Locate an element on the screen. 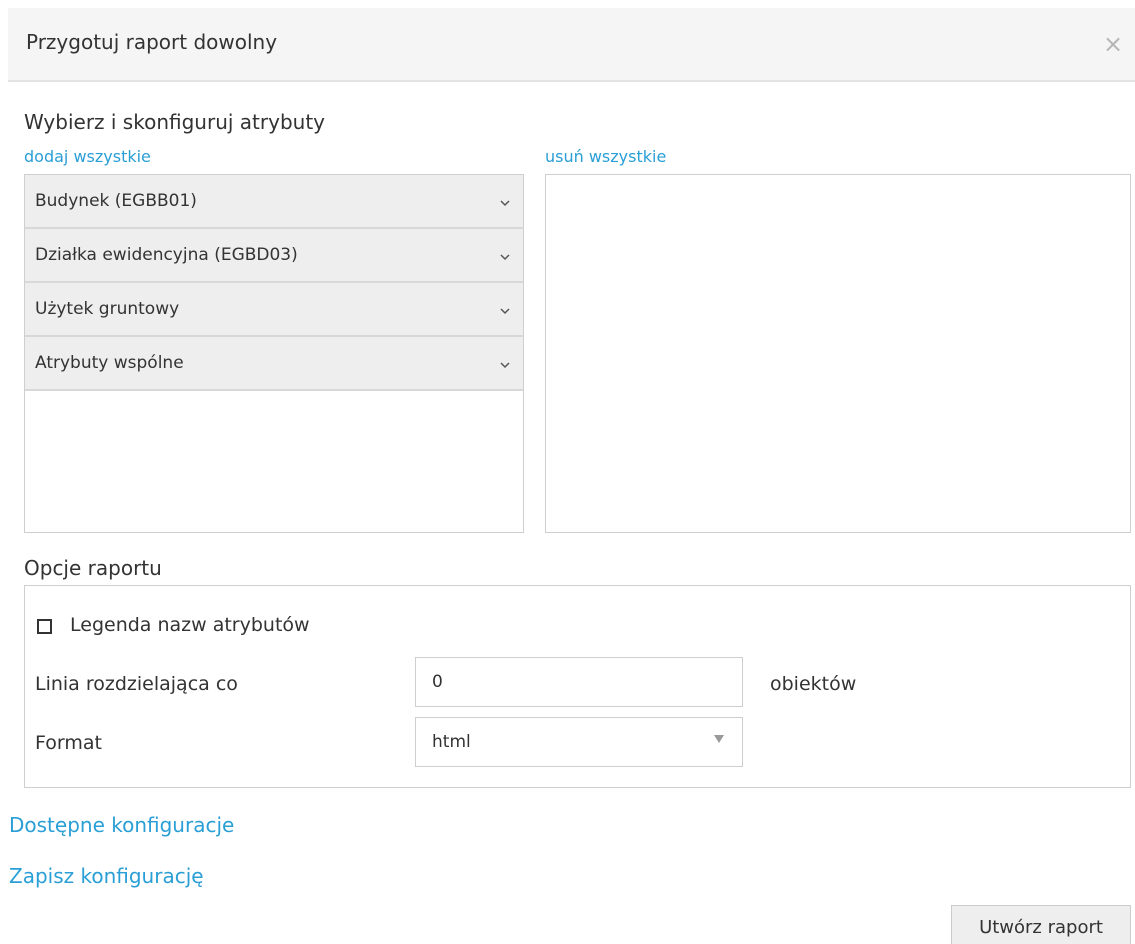 The height and width of the screenshot is (944, 1135). options-section-title: Opcje raportu is located at coordinates (93, 568).